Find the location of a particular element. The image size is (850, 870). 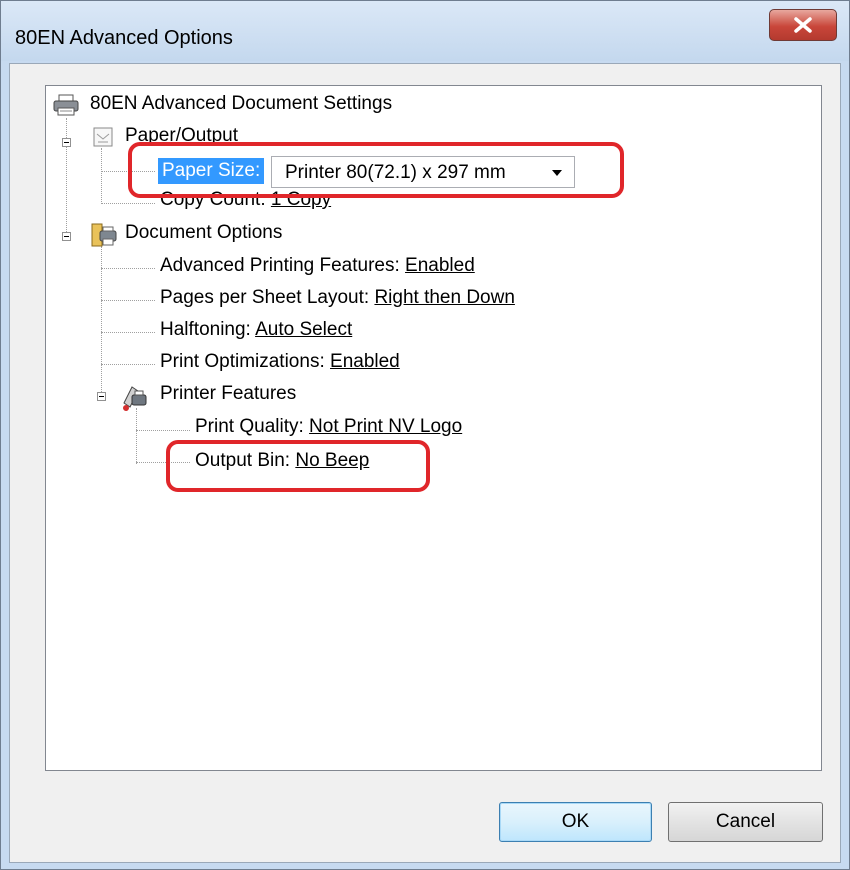

cancel-button: Cancel is located at coordinates (745, 822).